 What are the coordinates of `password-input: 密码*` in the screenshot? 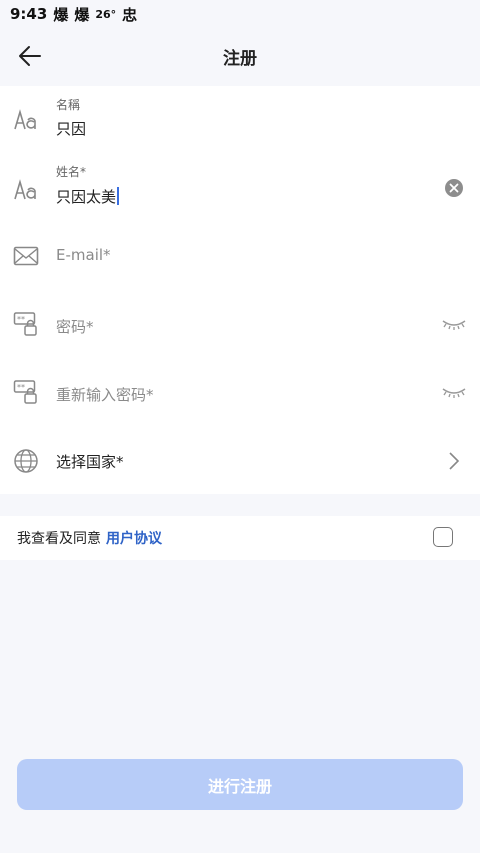 It's located at (75, 326).